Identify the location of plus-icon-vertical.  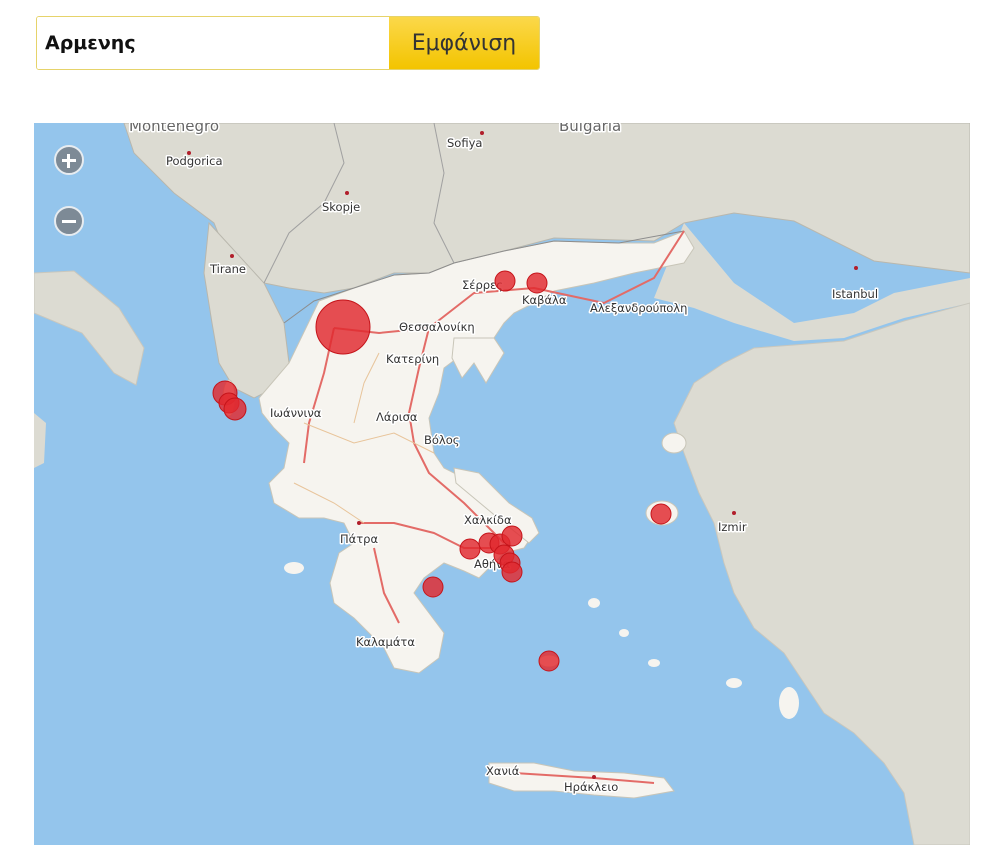
(68, 161).